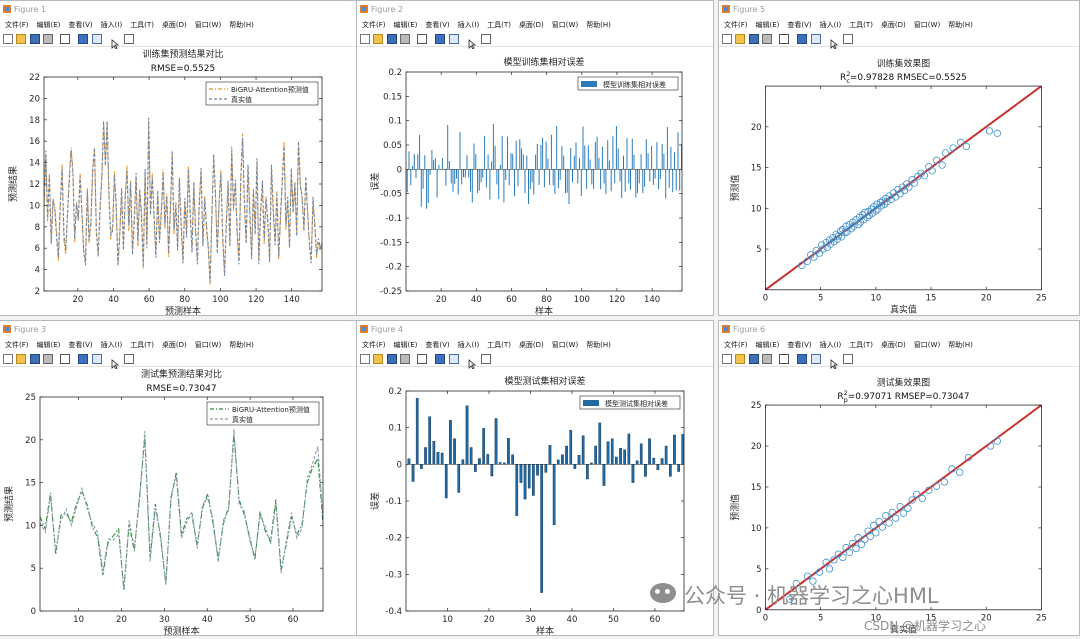  What do you see at coordinates (630, 402) in the screenshot?
I see `legend: 模型测试集相对误差` at bounding box center [630, 402].